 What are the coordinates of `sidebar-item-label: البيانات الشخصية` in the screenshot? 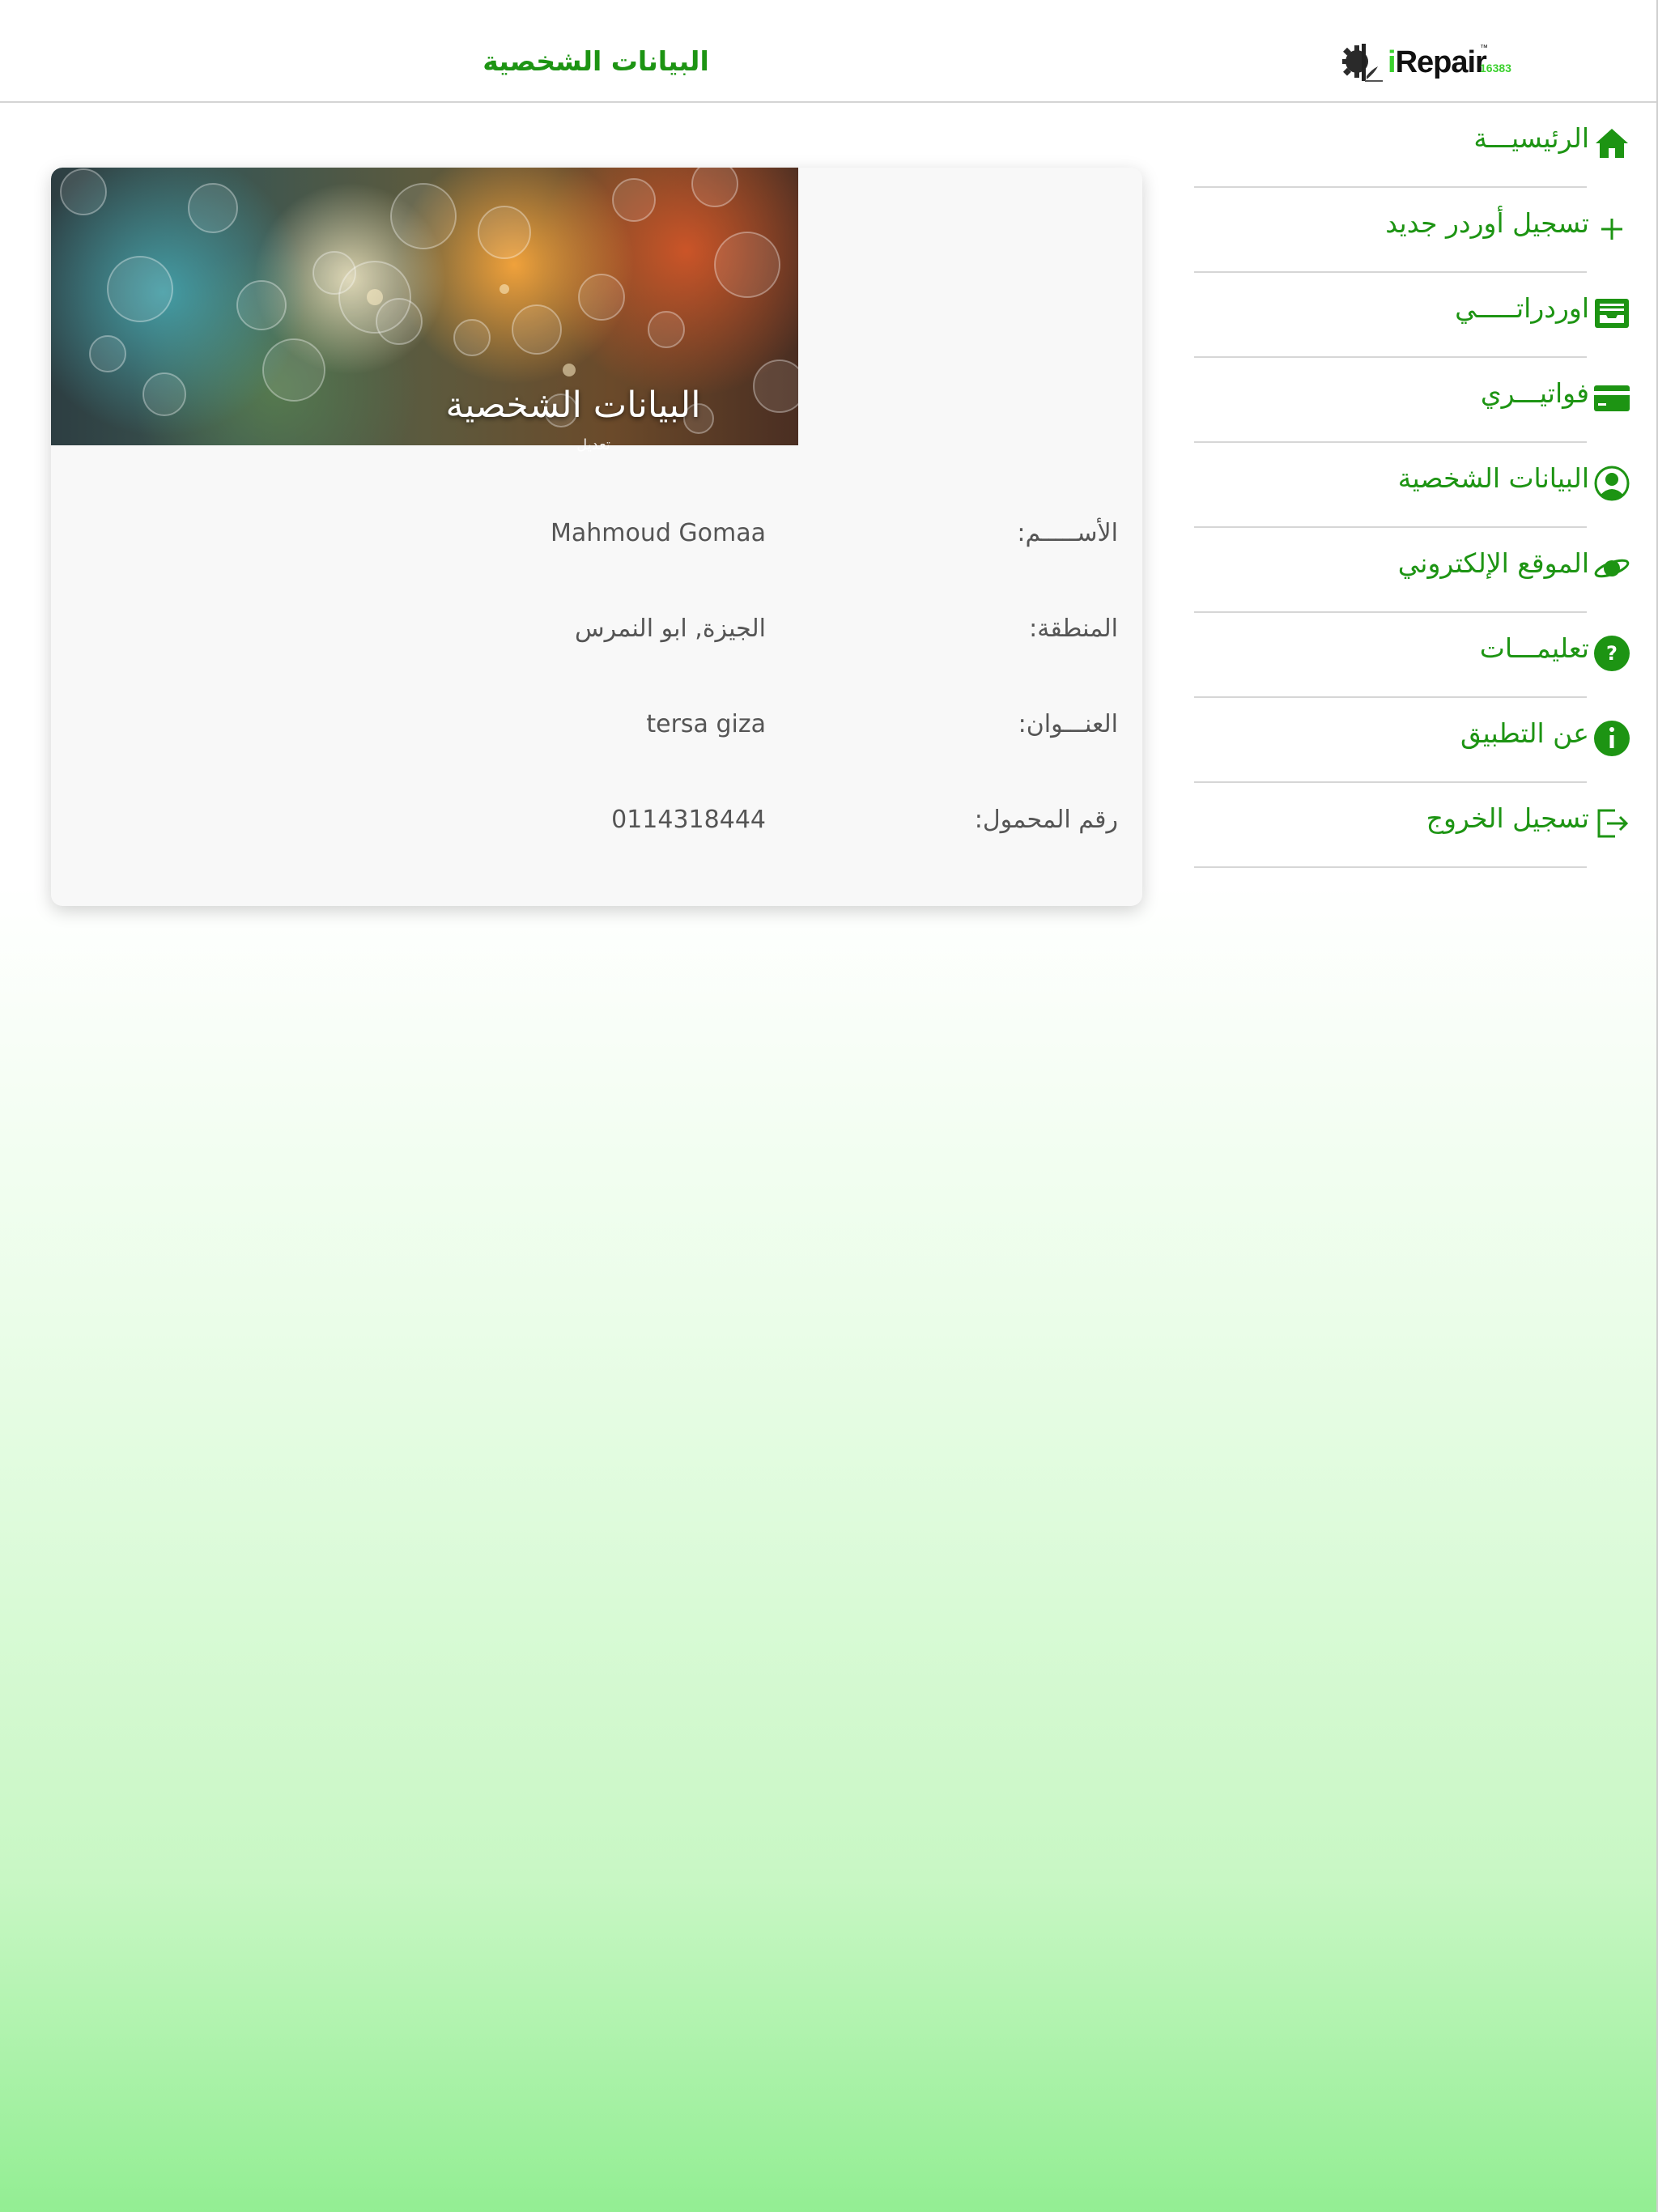 It's located at (1493, 478).